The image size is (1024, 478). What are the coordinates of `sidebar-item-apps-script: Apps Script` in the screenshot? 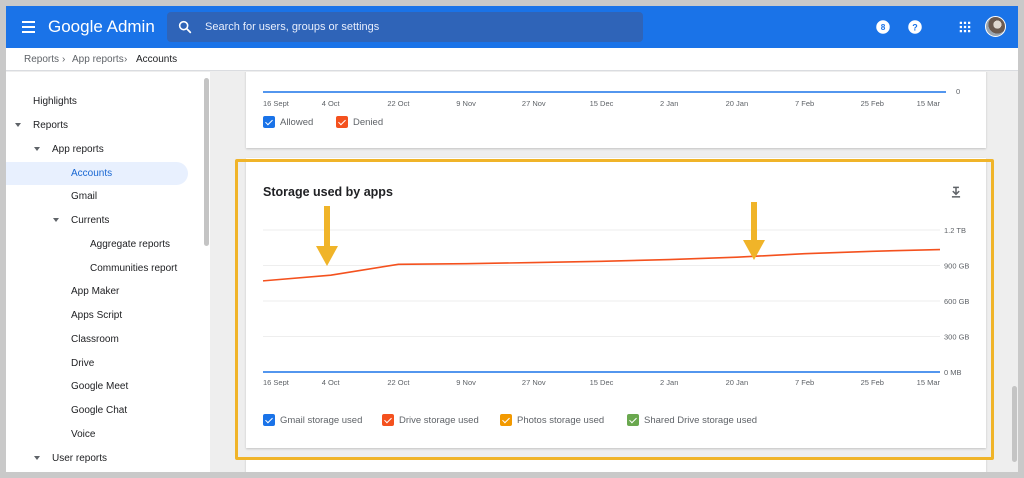 It's located at (97, 316).